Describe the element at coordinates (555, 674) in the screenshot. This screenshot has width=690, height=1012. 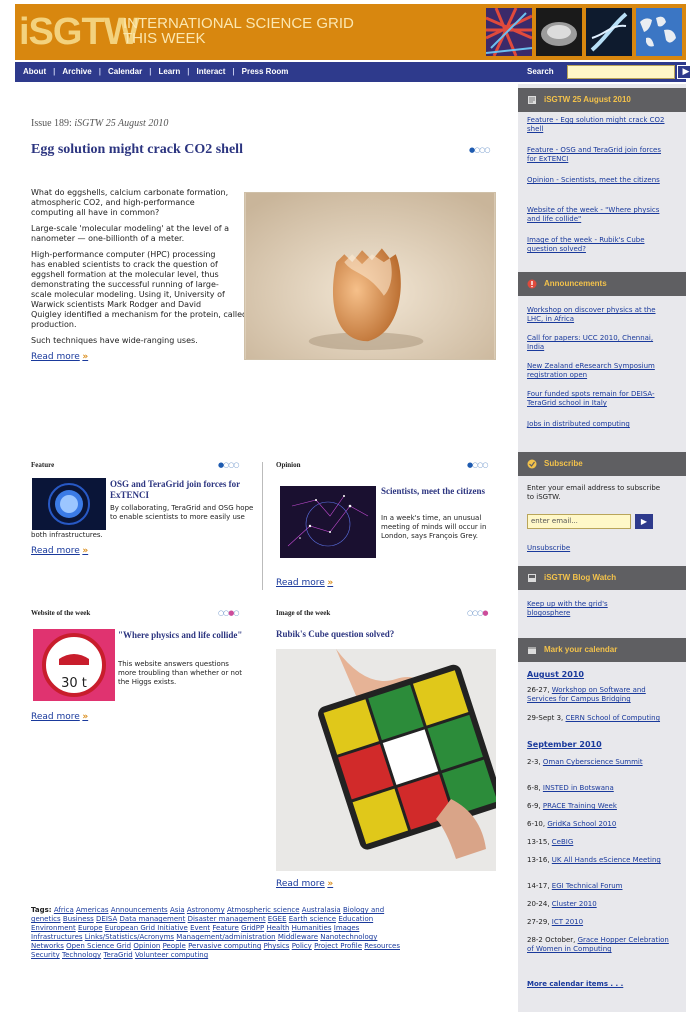
I see `calendar-month-august: August 2010` at that location.